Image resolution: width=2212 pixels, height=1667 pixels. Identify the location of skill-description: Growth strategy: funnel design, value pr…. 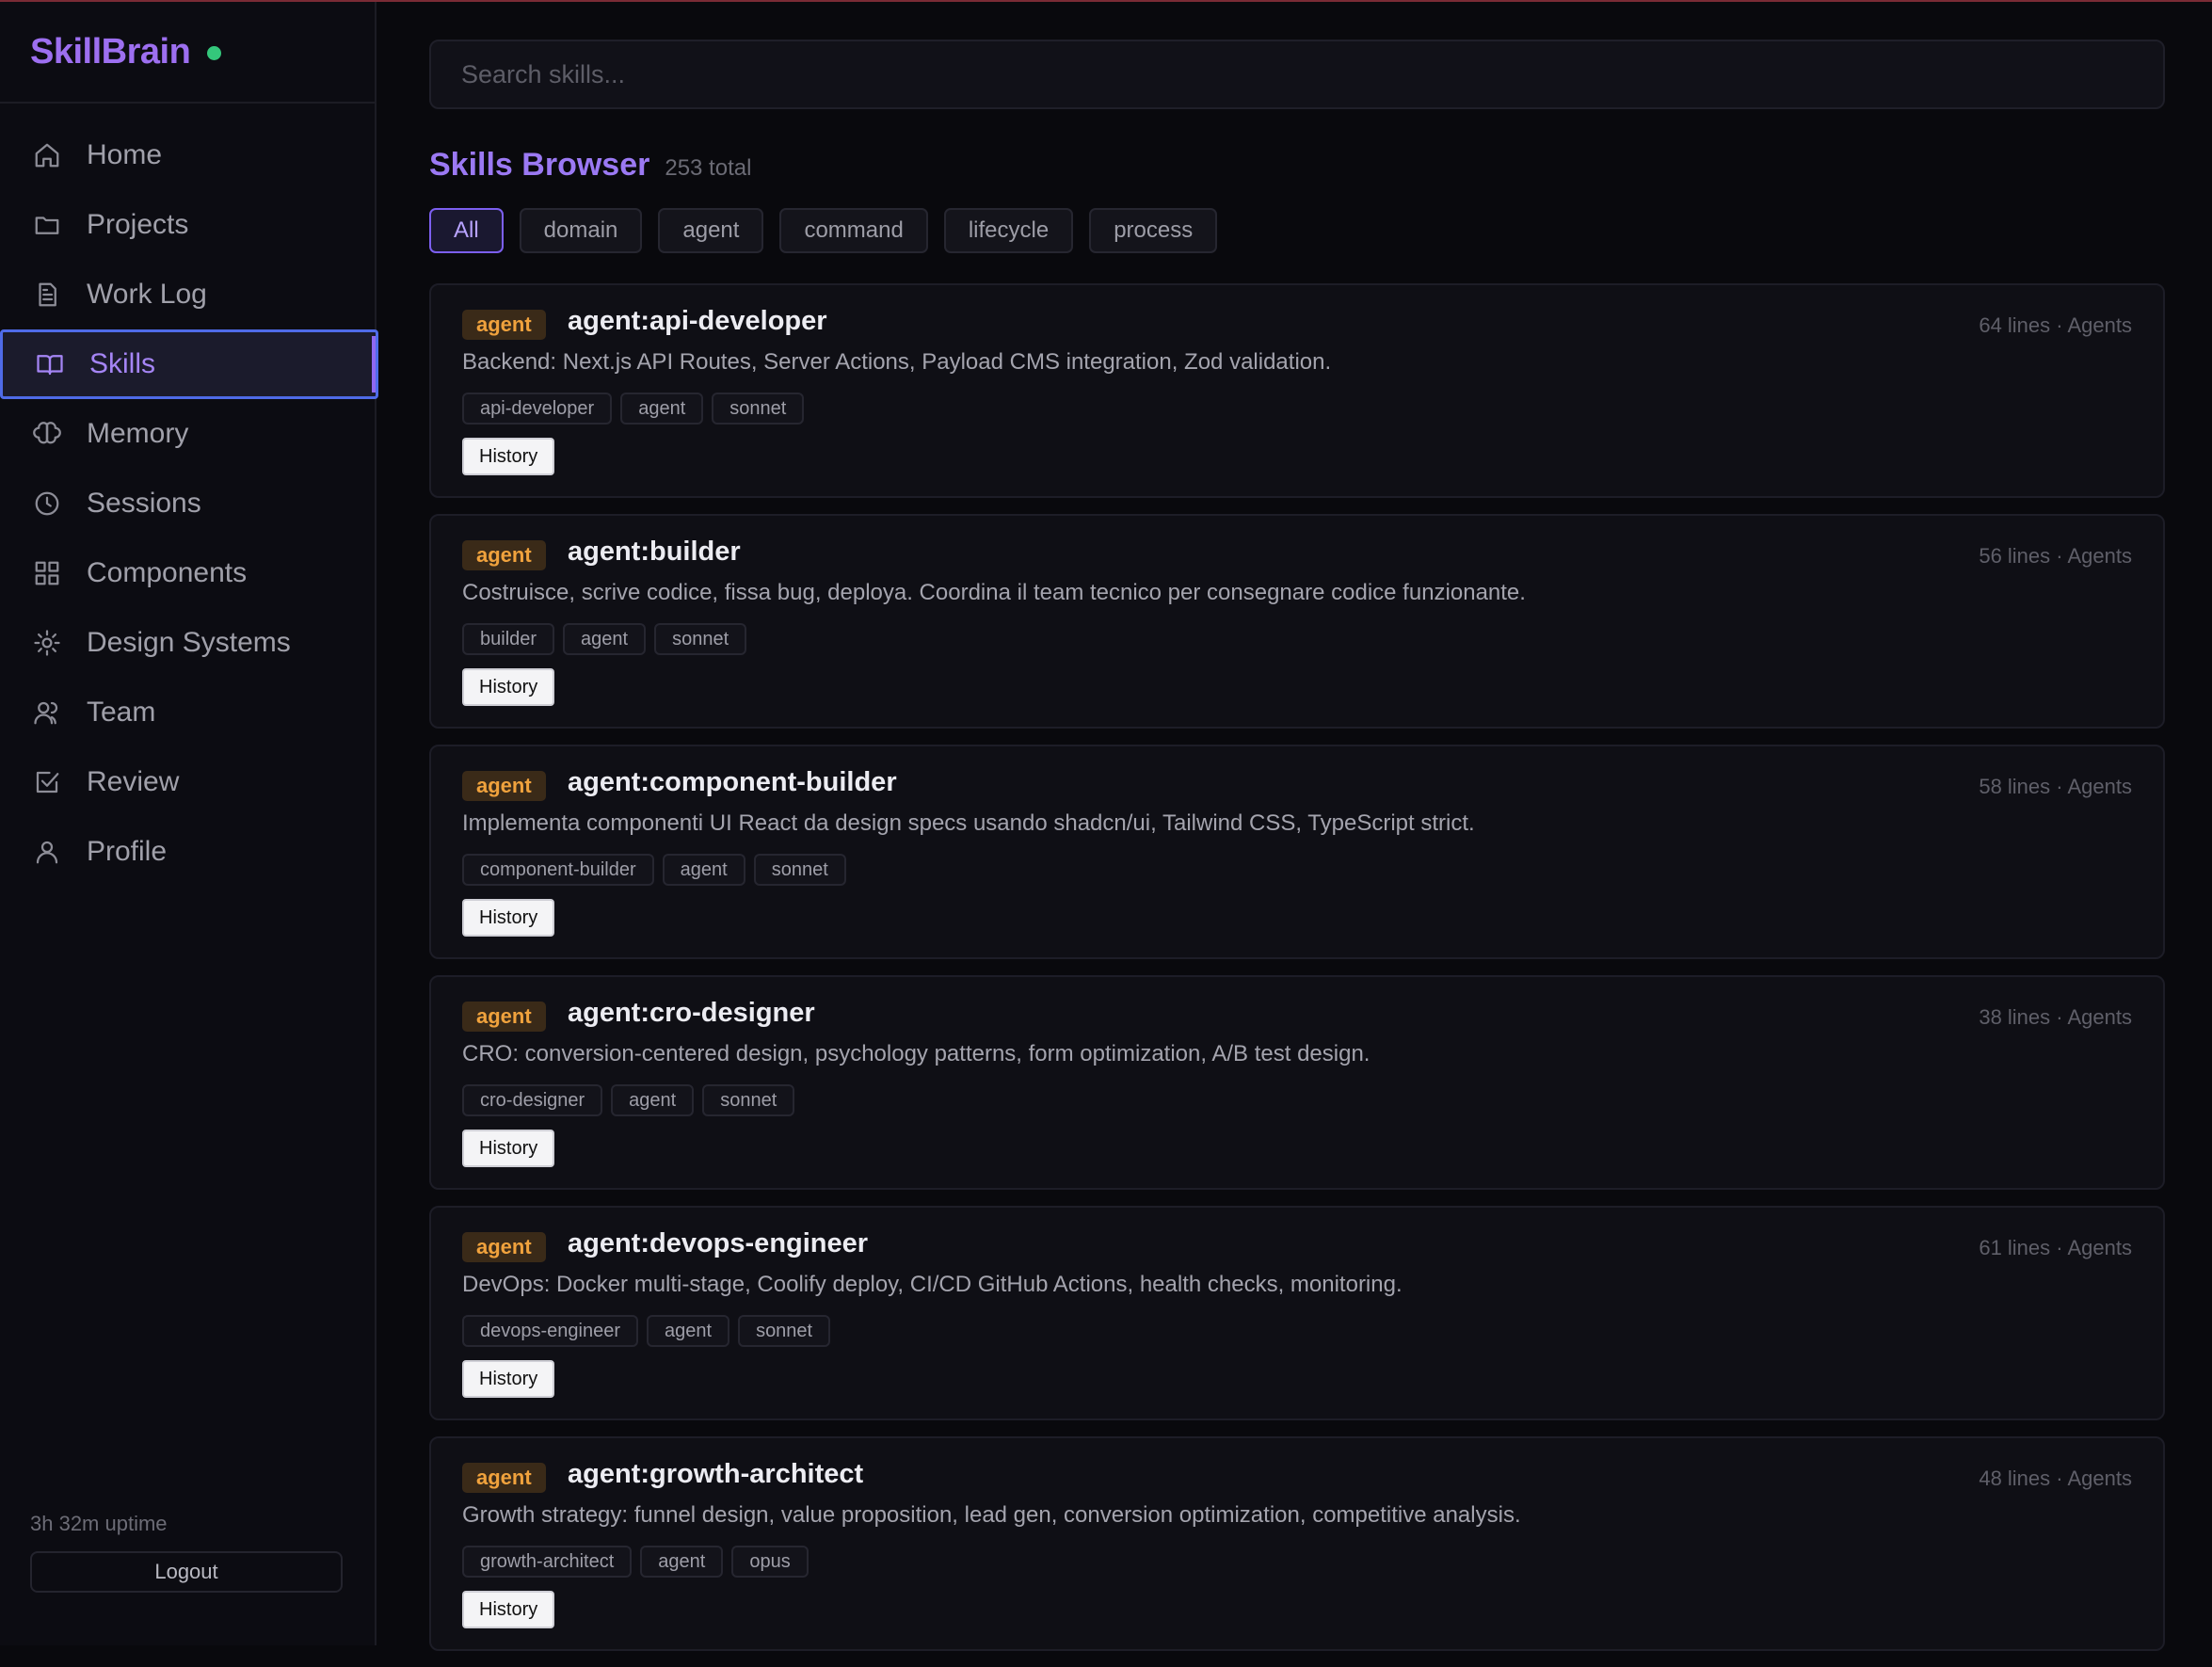
(991, 1515).